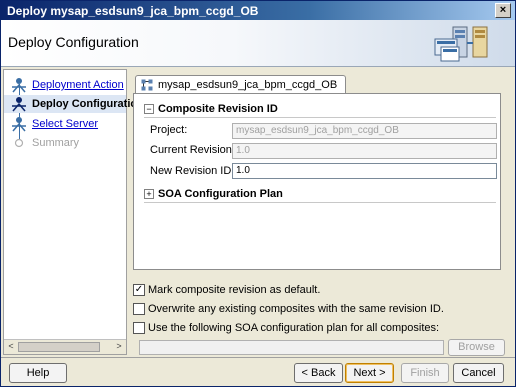 This screenshot has height=387, width=516. What do you see at coordinates (192, 171) in the screenshot?
I see `new-revision-label: New Revision ID:` at bounding box center [192, 171].